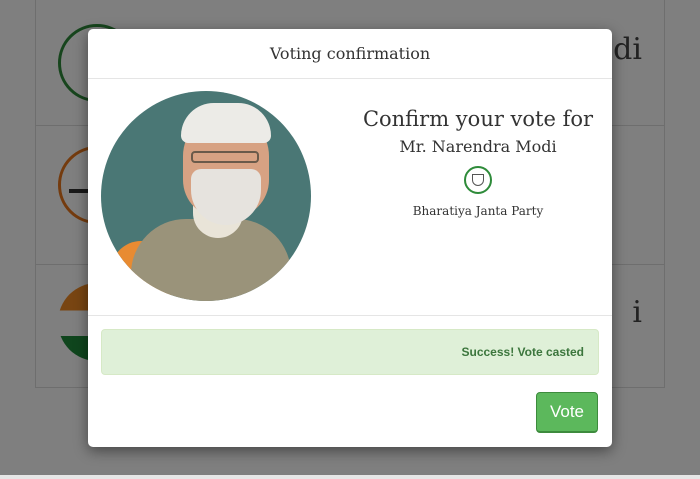  I want to click on success-alert-text: Success! Vote casted, so click(522, 352).